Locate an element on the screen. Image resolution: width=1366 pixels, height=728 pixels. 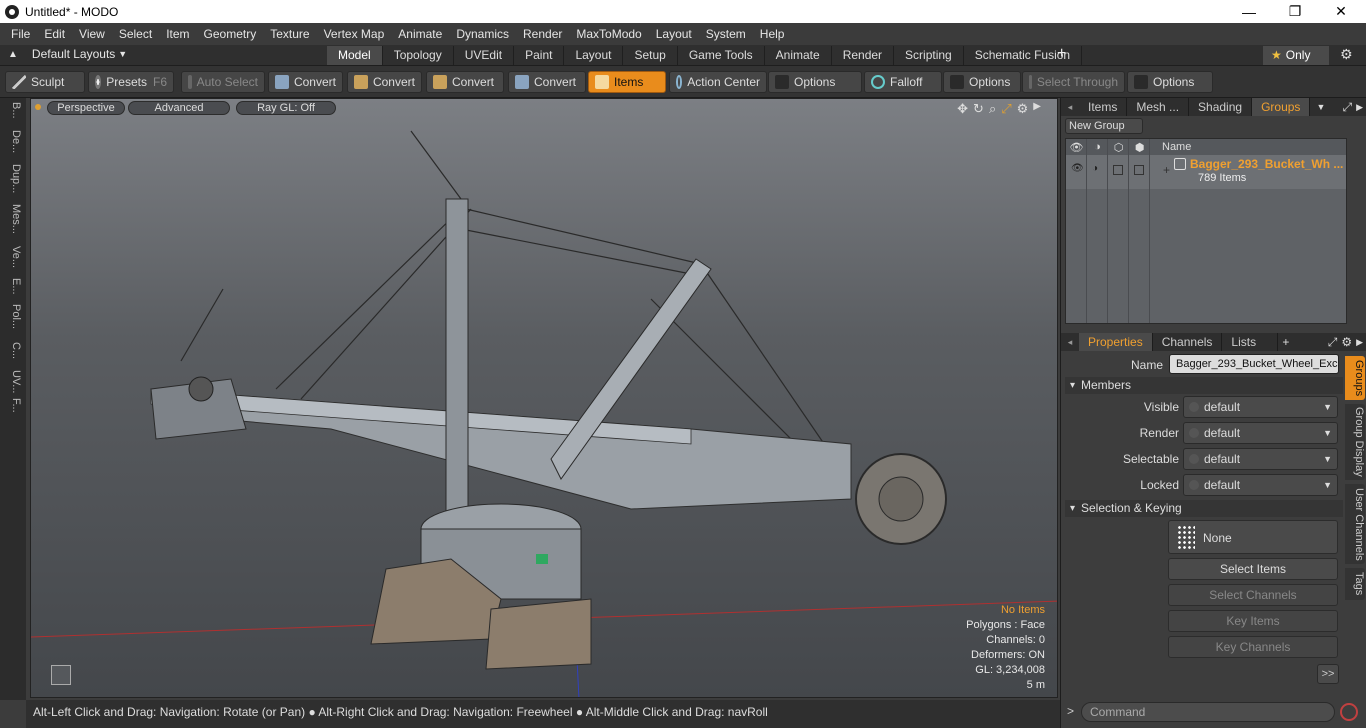
select-through-button: Select Through is located at coordinates (1073, 82).